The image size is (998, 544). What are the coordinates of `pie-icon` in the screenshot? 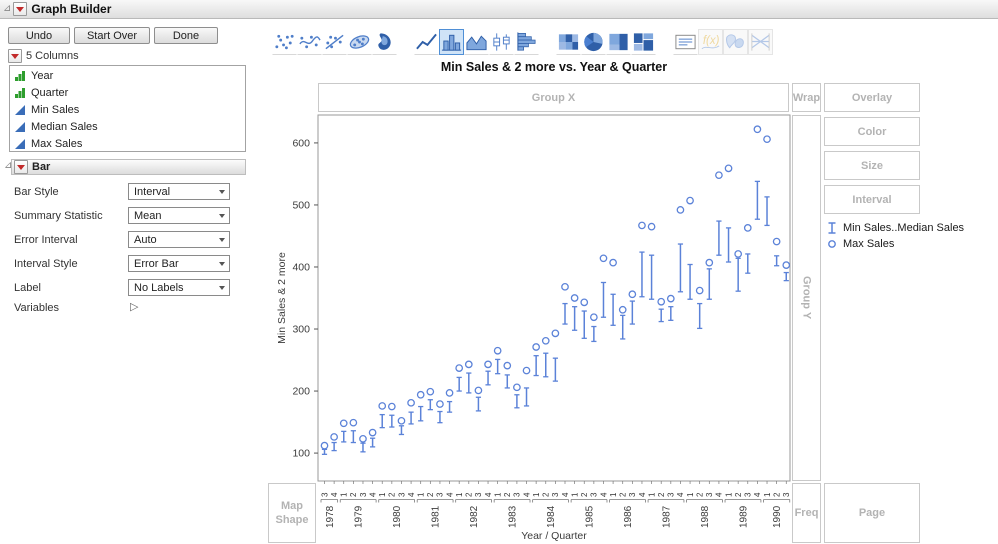 It's located at (593, 42).